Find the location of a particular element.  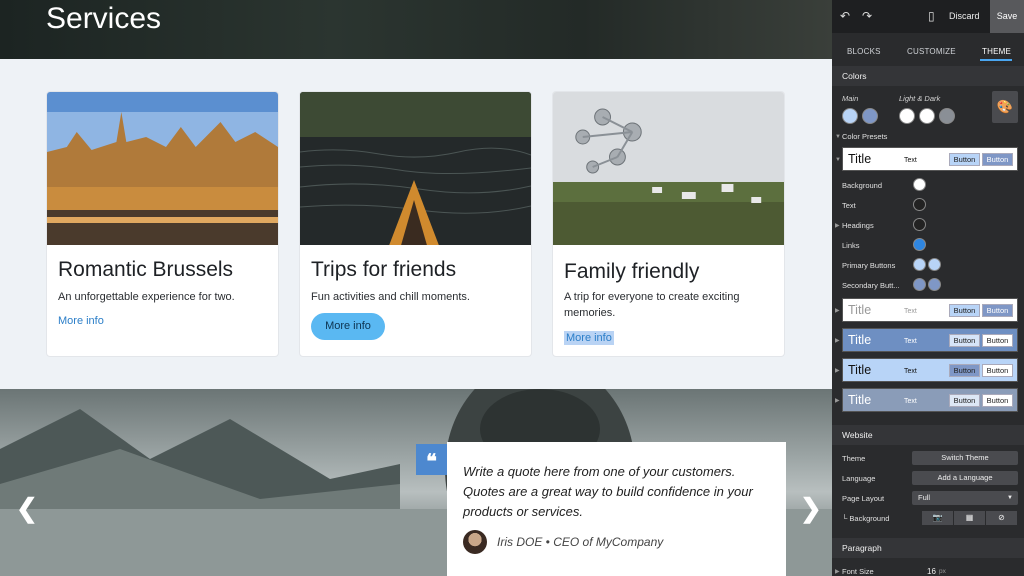

website-section-header: Website is located at coordinates (928, 435).